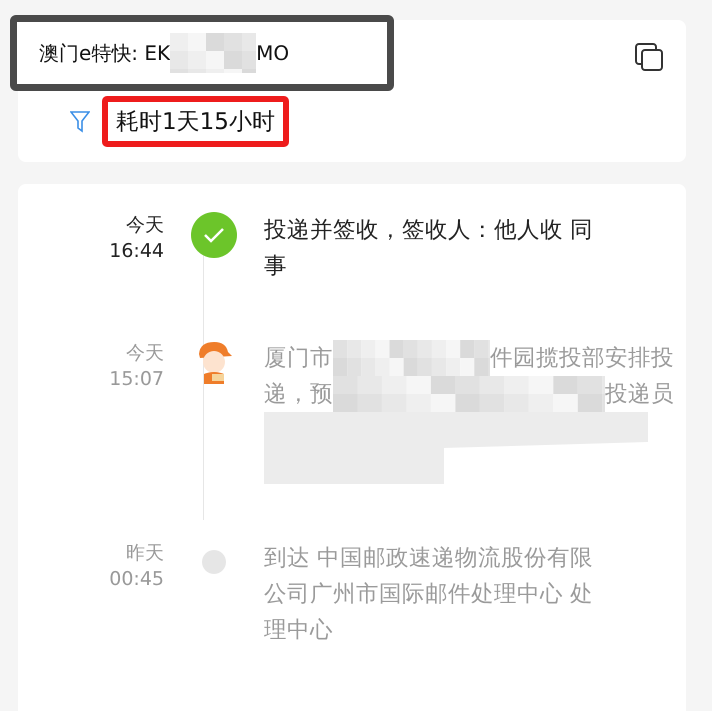 The height and width of the screenshot is (711, 712). I want to click on funnel-icon, so click(80, 121).